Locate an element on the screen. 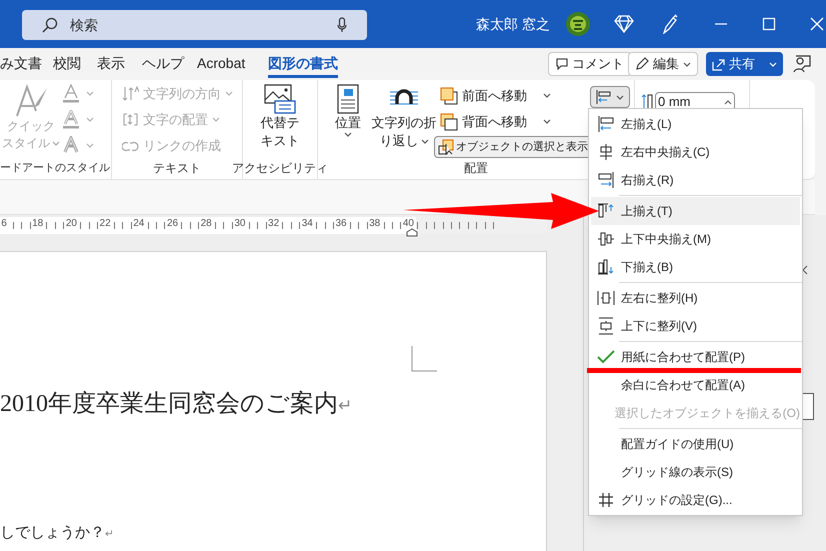 This screenshot has height=551, width=826. share-icon is located at coordinates (718, 64).